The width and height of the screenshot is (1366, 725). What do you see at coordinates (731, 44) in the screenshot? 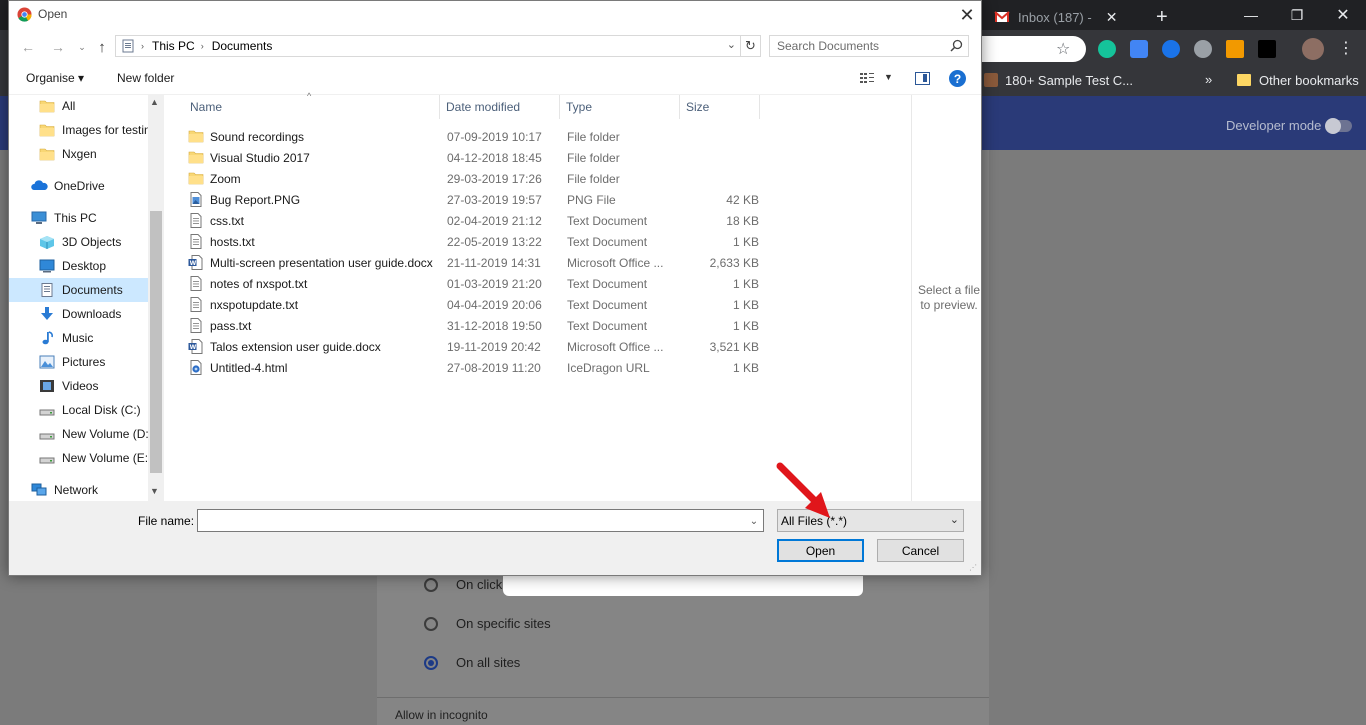
I see `address-dropdown-chevron-icon: ⌄` at bounding box center [731, 44].